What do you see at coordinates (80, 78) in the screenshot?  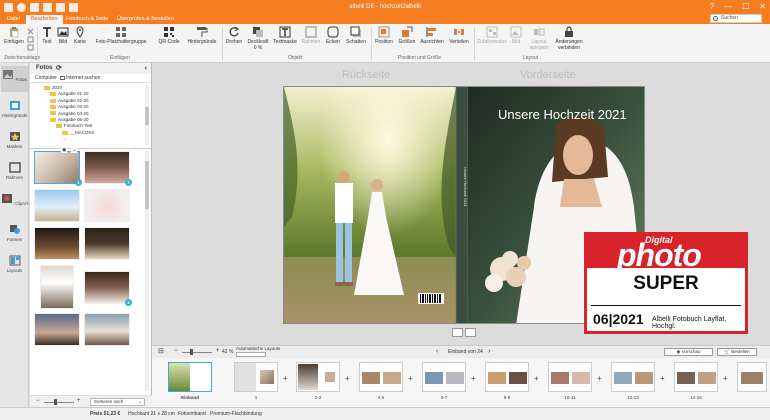 I see `tab-internet-search: Internet suchen` at bounding box center [80, 78].